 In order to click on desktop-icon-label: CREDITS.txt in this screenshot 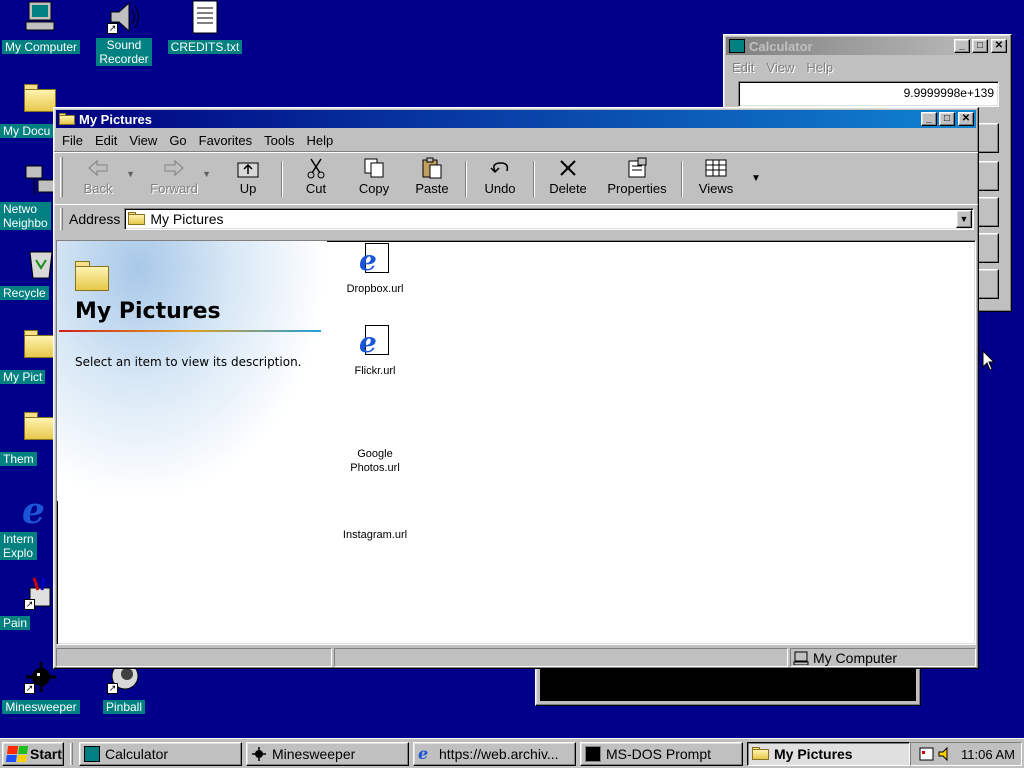, I will do `click(205, 47)`.